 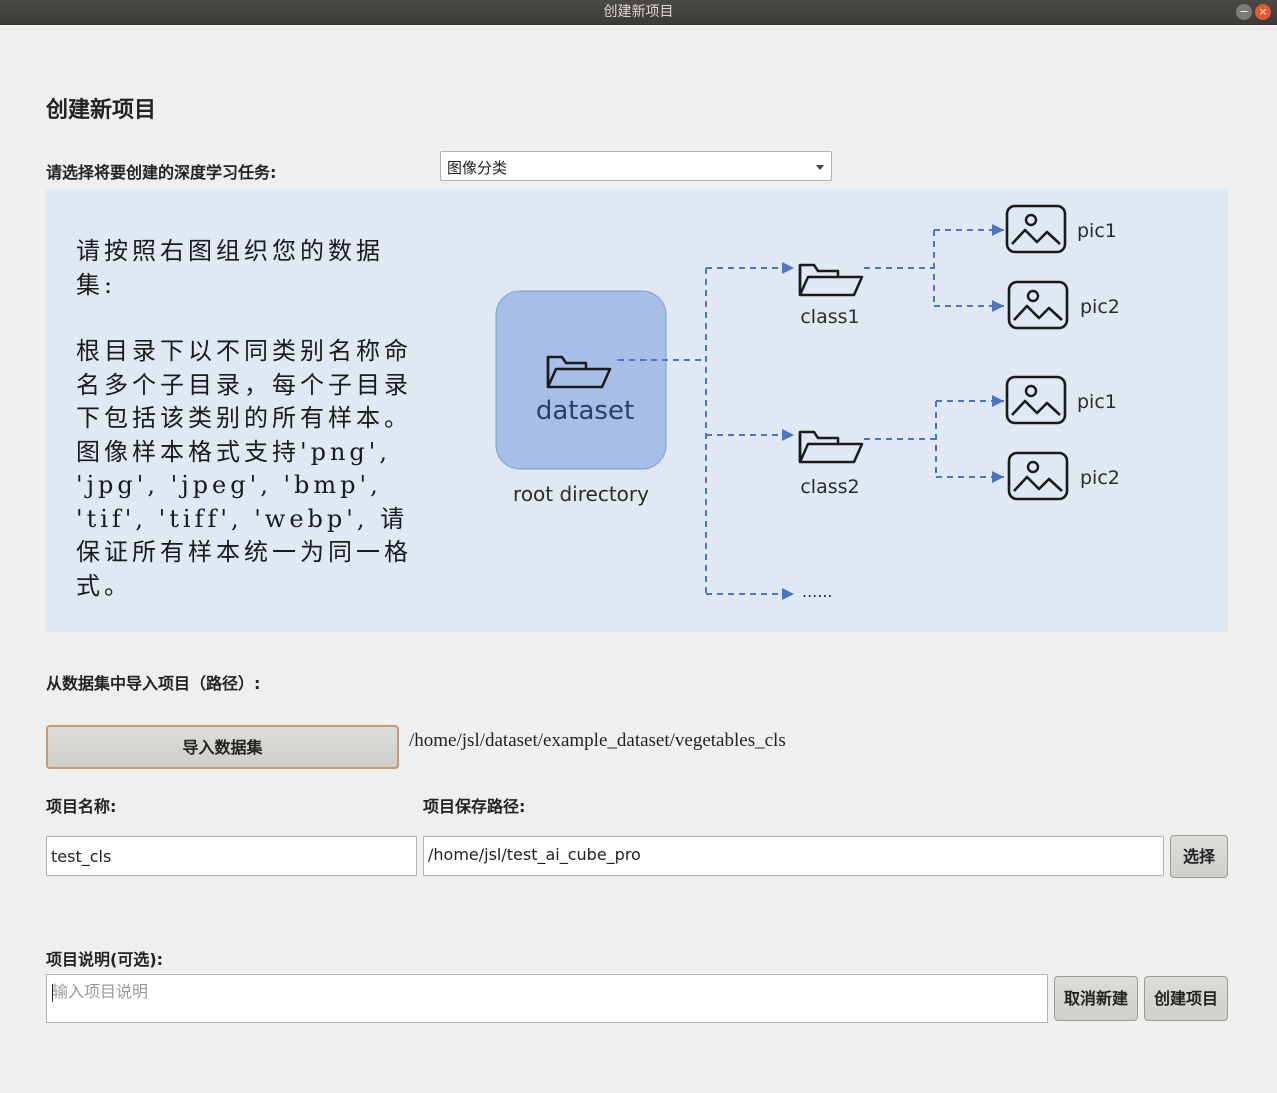 I want to click on root-folder-label: dataset, so click(x=585, y=411).